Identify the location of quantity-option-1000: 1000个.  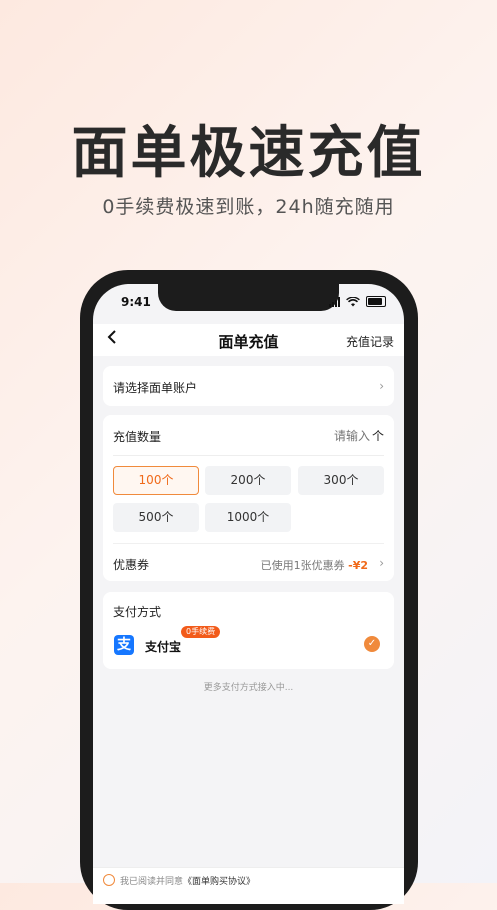
(248, 517).